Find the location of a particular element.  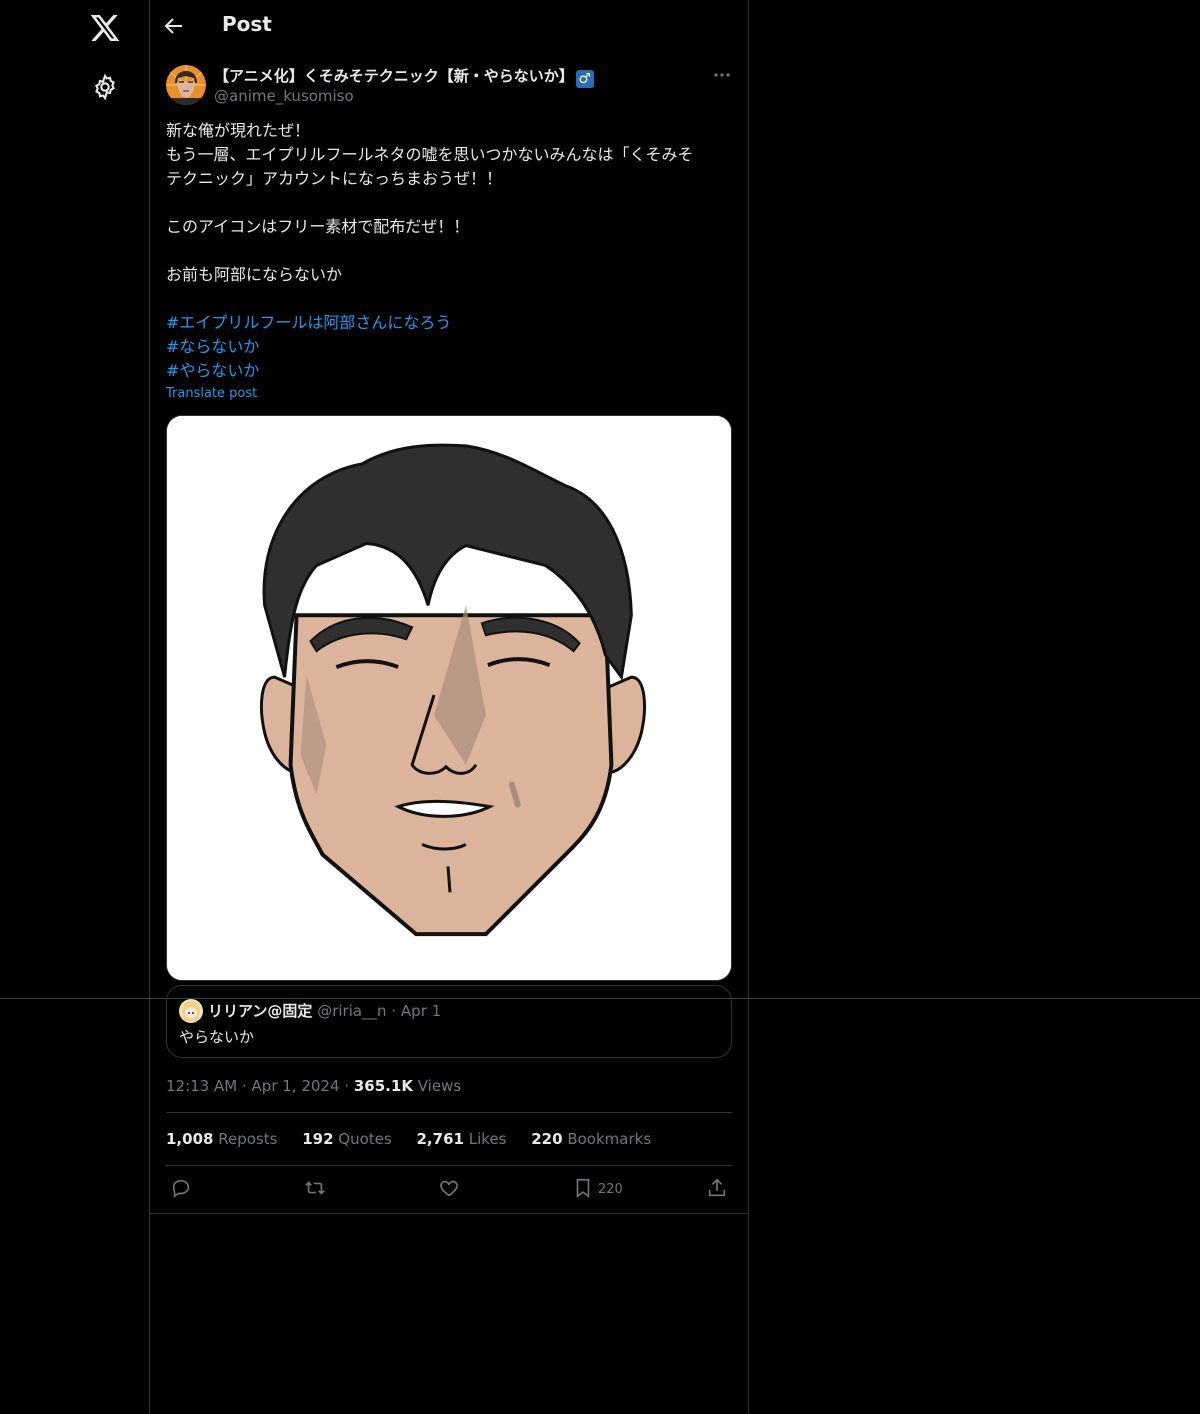

like-heart-icon is located at coordinates (449, 1189).